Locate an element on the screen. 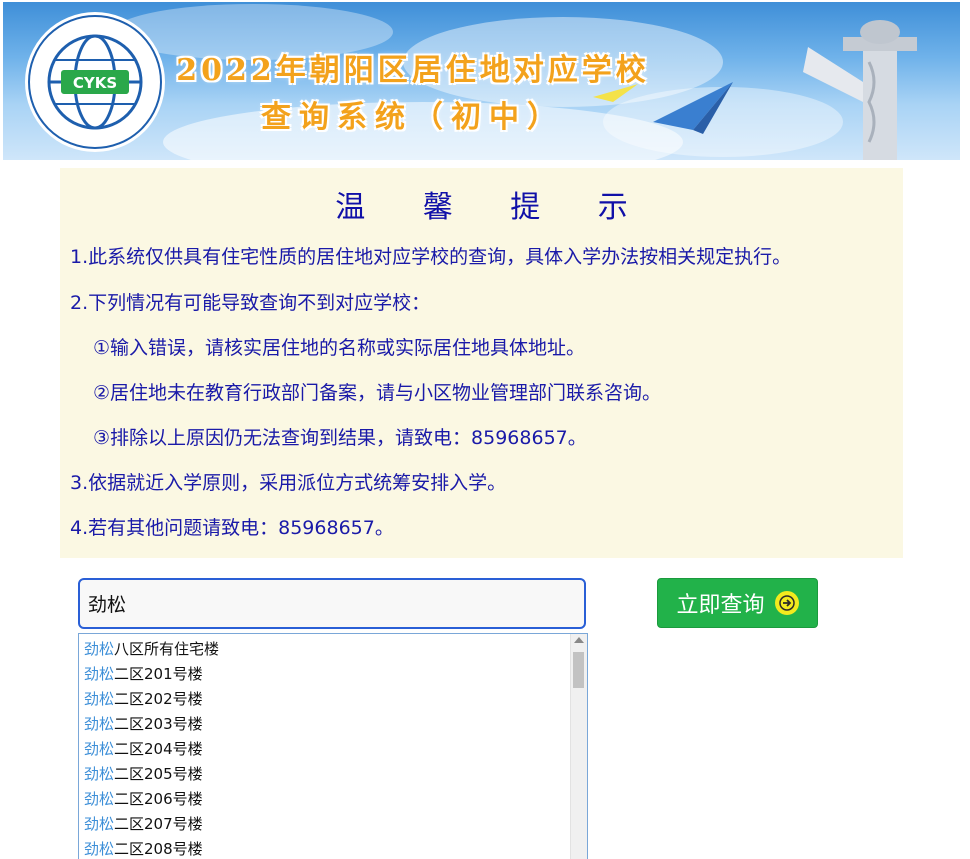 Image resolution: width=970 pixels, height=859 pixels. notice-subitem: ①输入错误，请核实居住地的名称或实际居住地具体地址。 is located at coordinates (339, 348).